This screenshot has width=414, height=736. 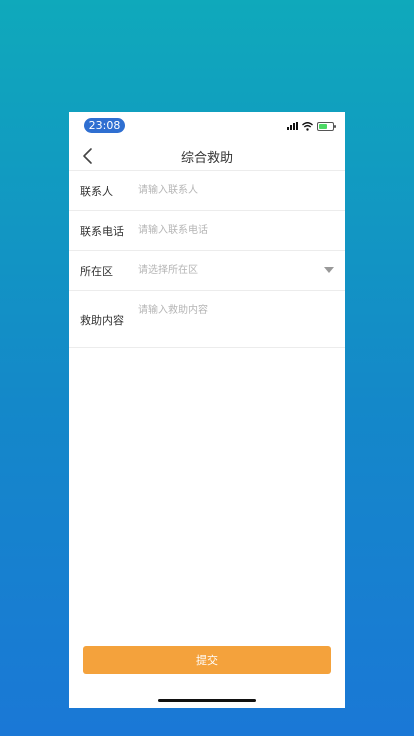 I want to click on wifi-icon, so click(x=307, y=126).